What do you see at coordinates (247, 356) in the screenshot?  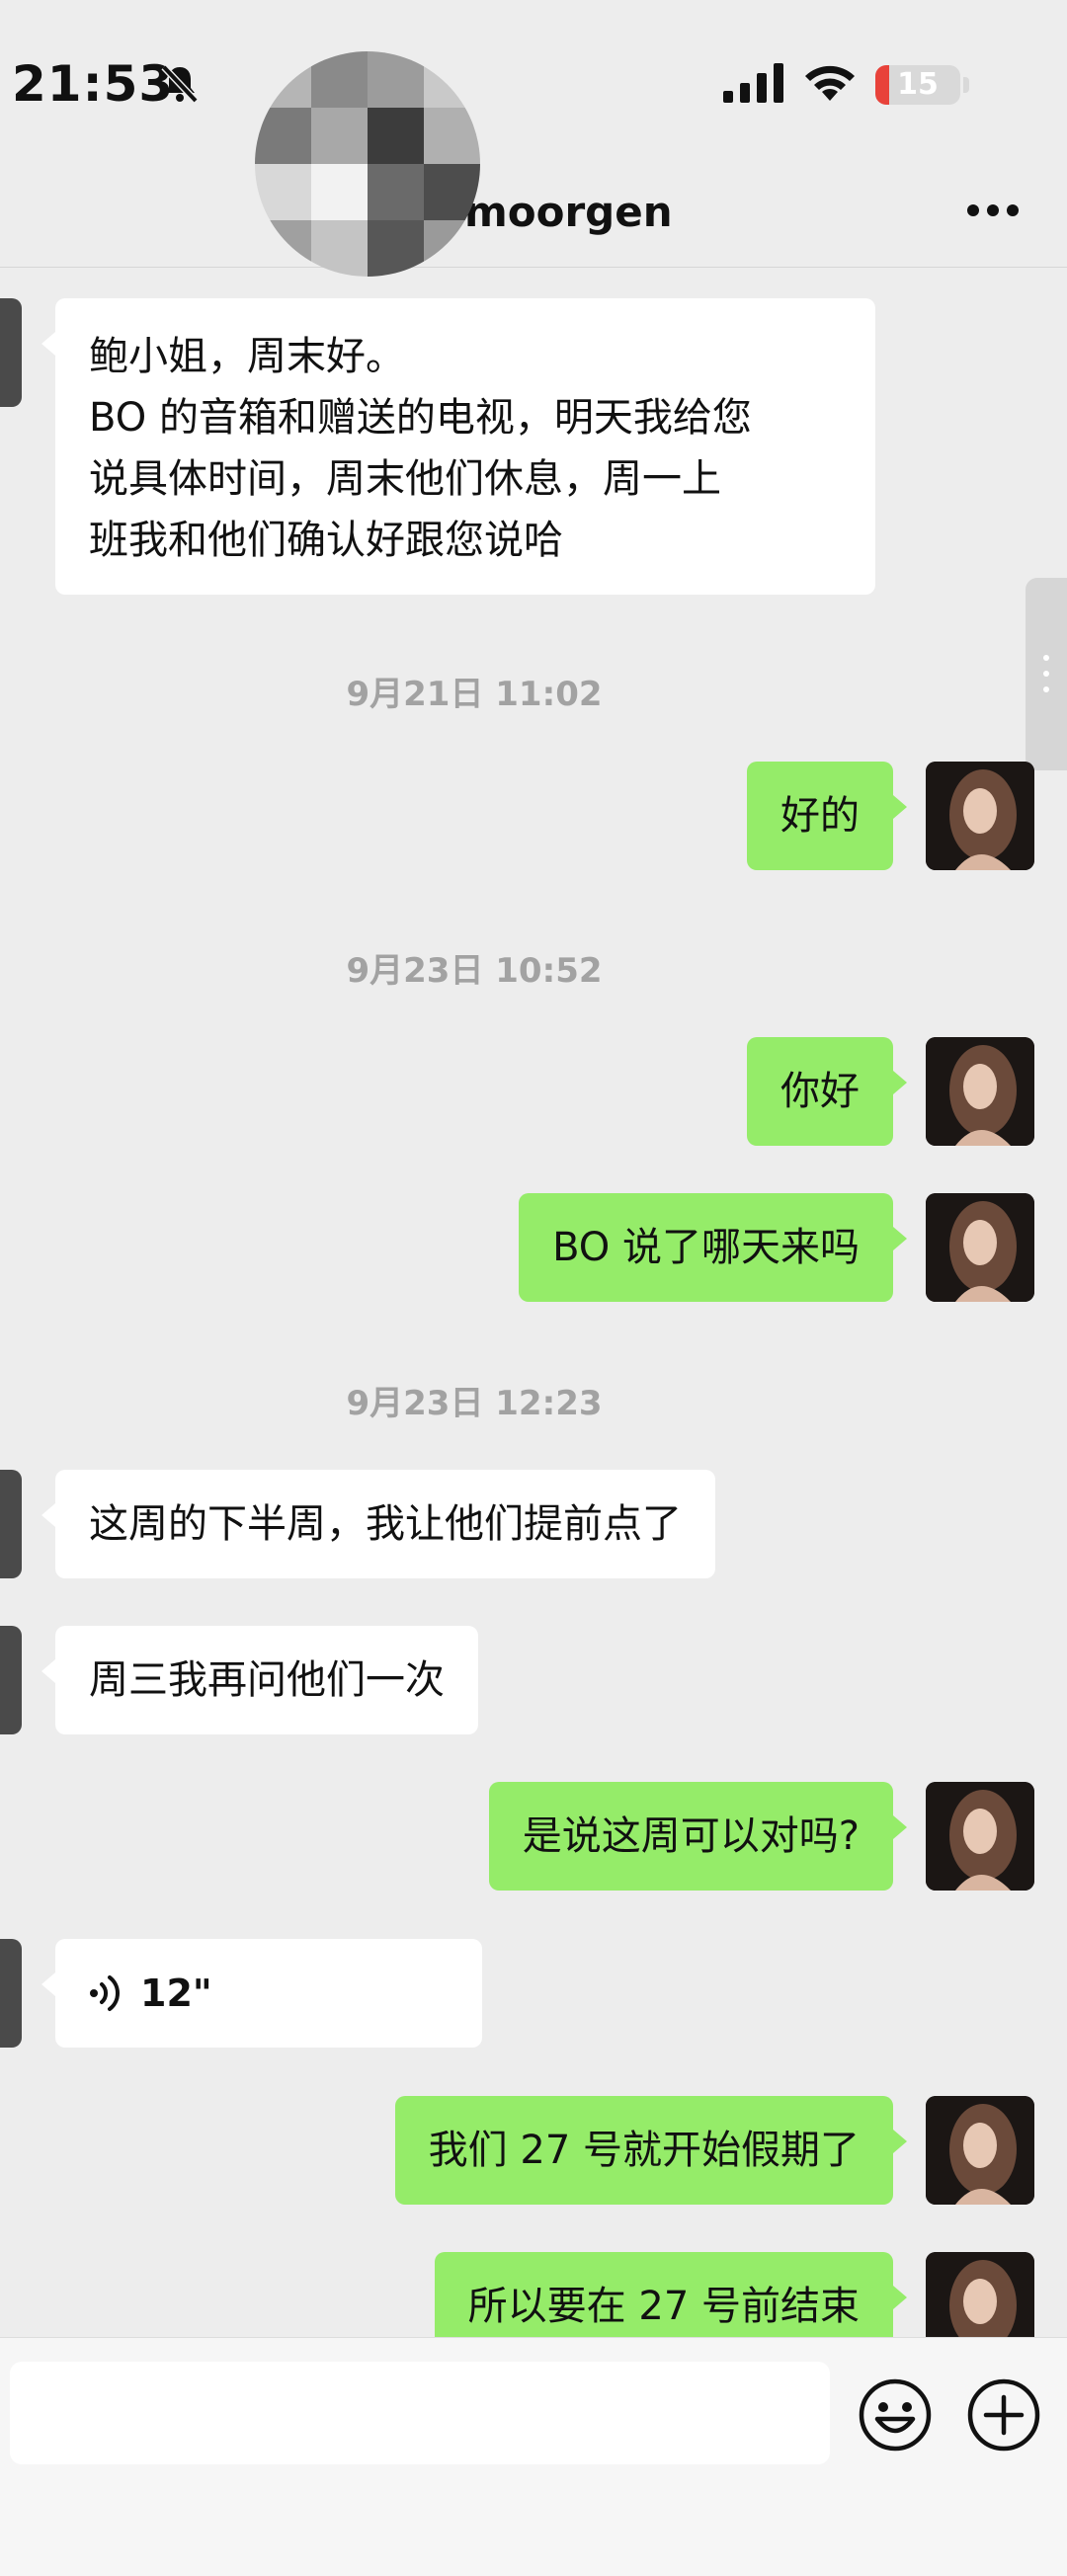 I see `message-line: 鲍小姐，周末好。` at bounding box center [247, 356].